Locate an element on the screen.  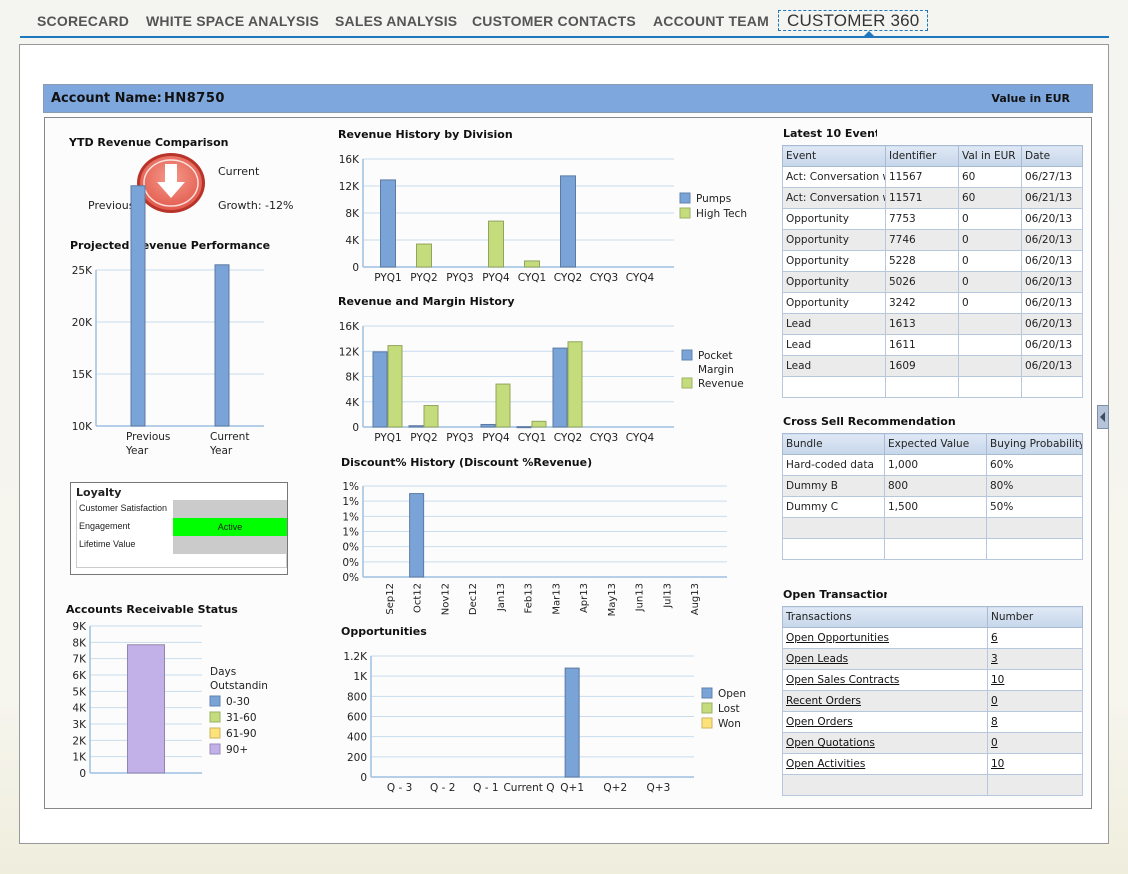
legend-item: High Tech is located at coordinates (713, 213).